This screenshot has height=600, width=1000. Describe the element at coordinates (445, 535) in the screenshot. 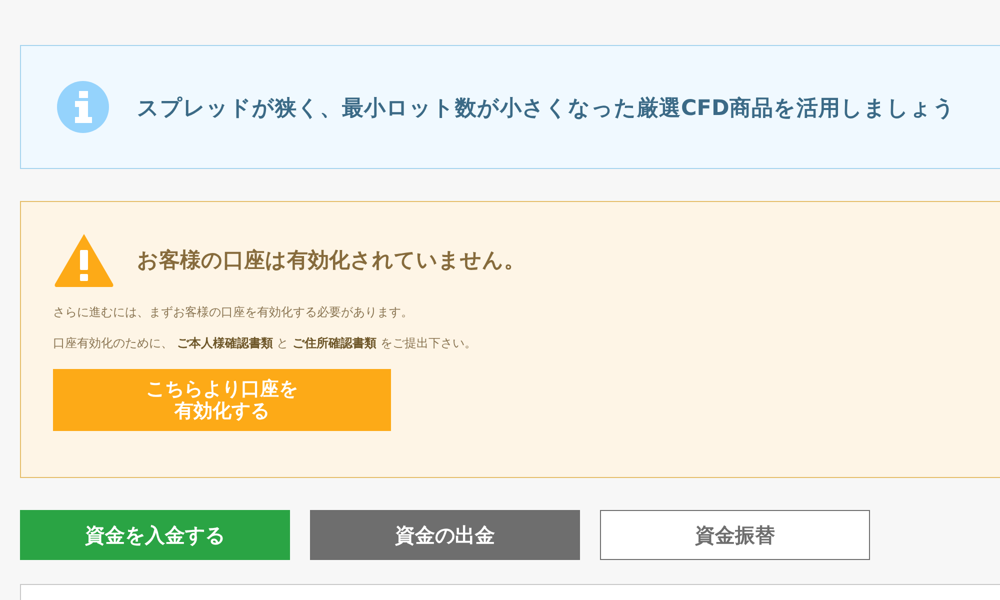

I see `fund-button: 資金の出金` at that location.